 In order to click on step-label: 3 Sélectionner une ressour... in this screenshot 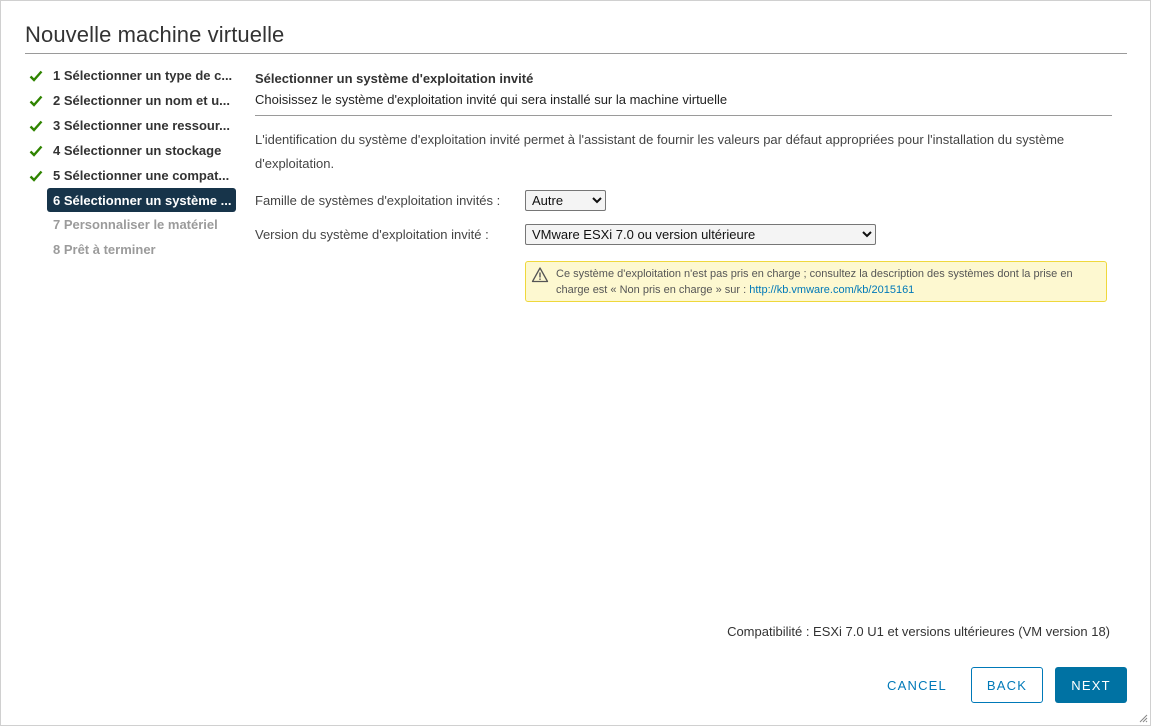, I will do `click(142, 125)`.